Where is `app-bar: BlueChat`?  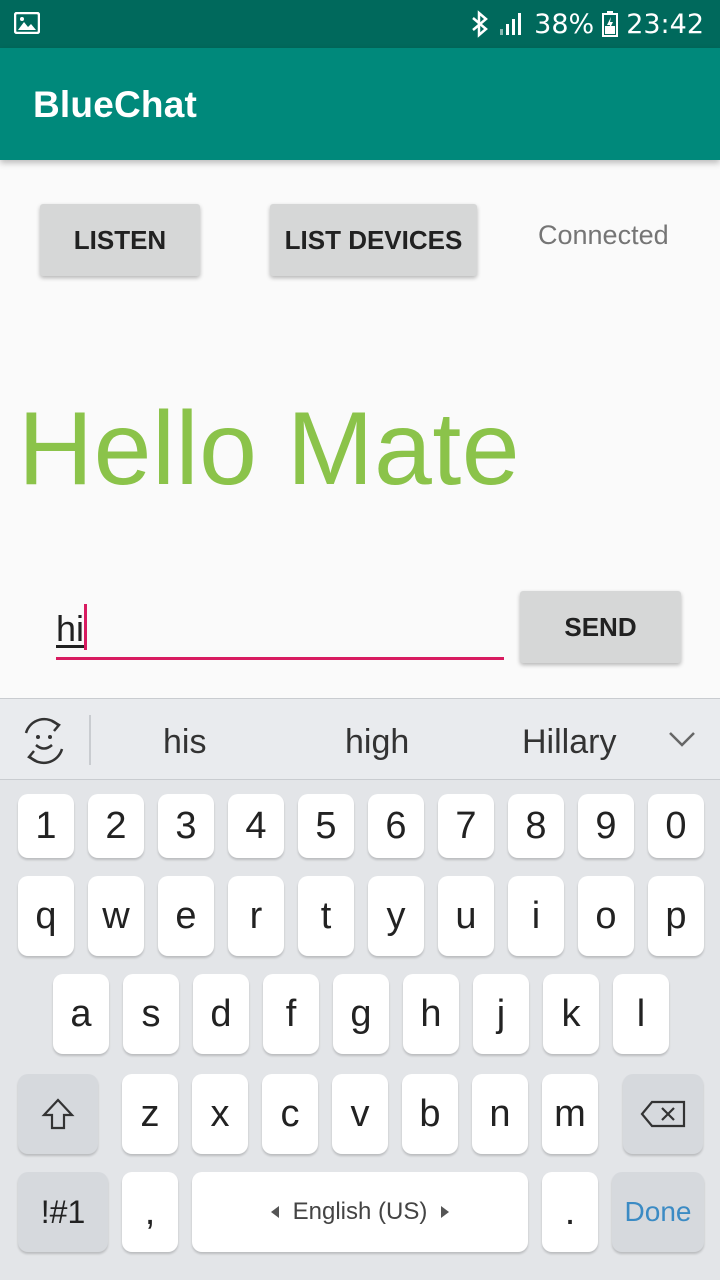
app-bar: BlueChat is located at coordinates (360, 104).